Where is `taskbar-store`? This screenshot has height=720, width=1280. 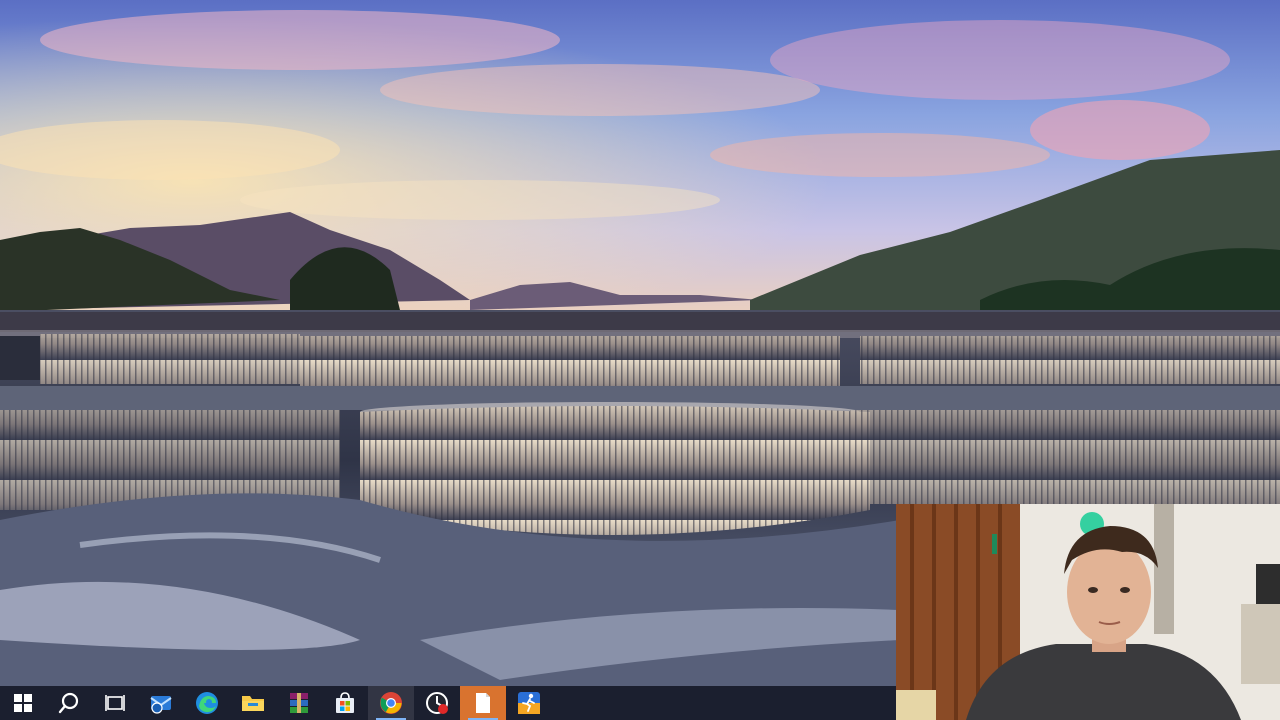 taskbar-store is located at coordinates (345, 703).